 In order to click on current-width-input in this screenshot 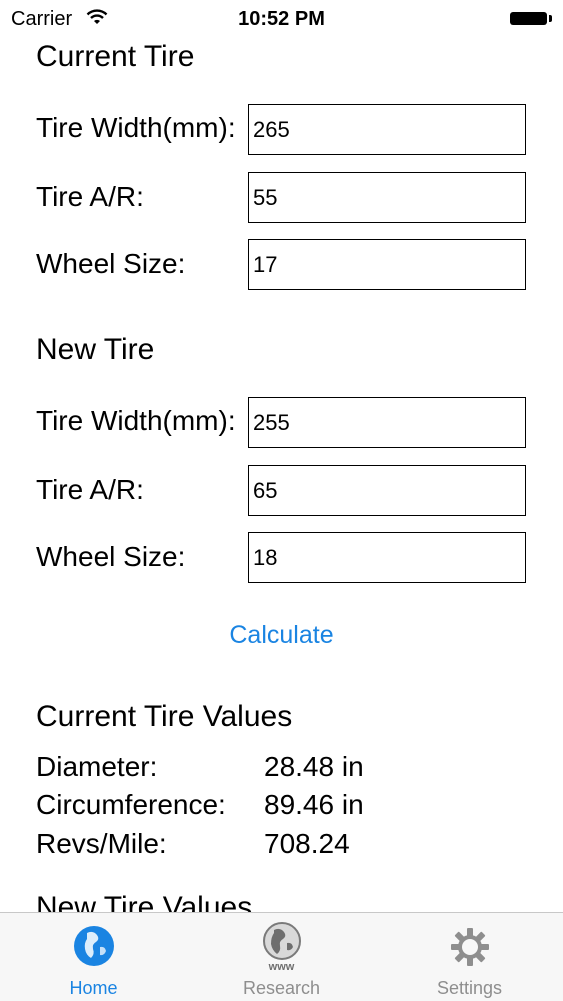, I will do `click(387, 129)`.